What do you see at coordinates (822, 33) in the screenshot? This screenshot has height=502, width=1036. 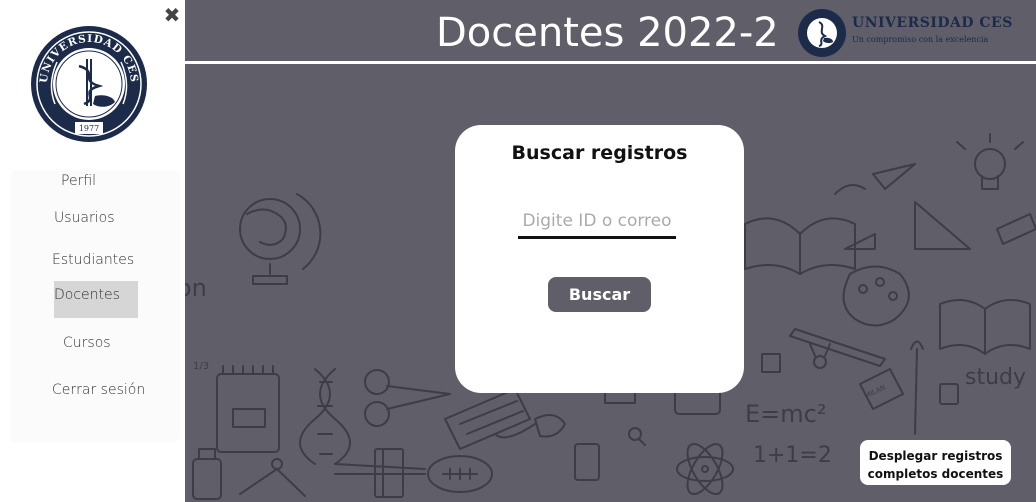 I see `university-seal-icon` at bounding box center [822, 33].